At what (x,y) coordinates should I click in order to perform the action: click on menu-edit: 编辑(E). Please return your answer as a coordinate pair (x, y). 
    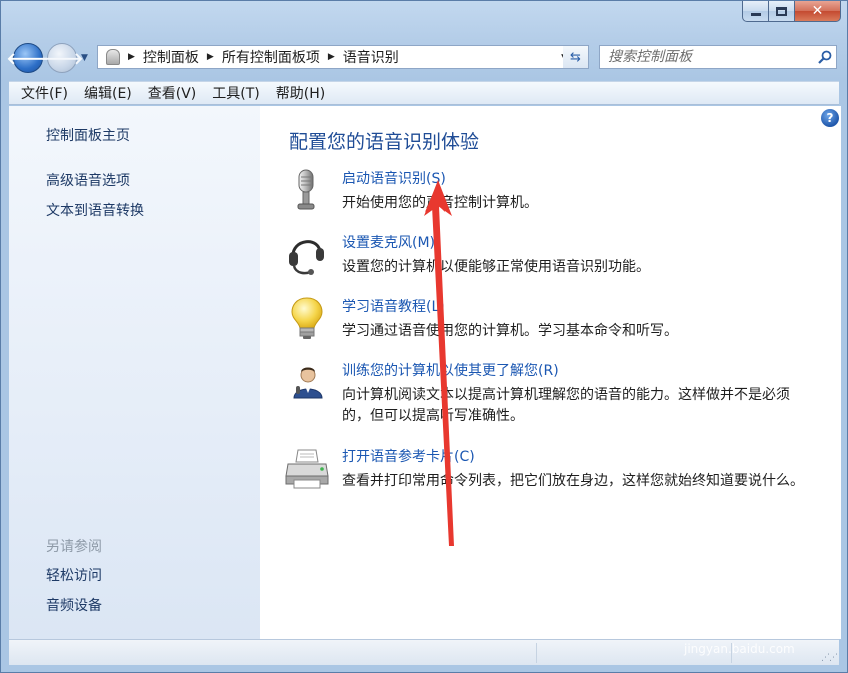
    Looking at the image, I should click on (108, 93).